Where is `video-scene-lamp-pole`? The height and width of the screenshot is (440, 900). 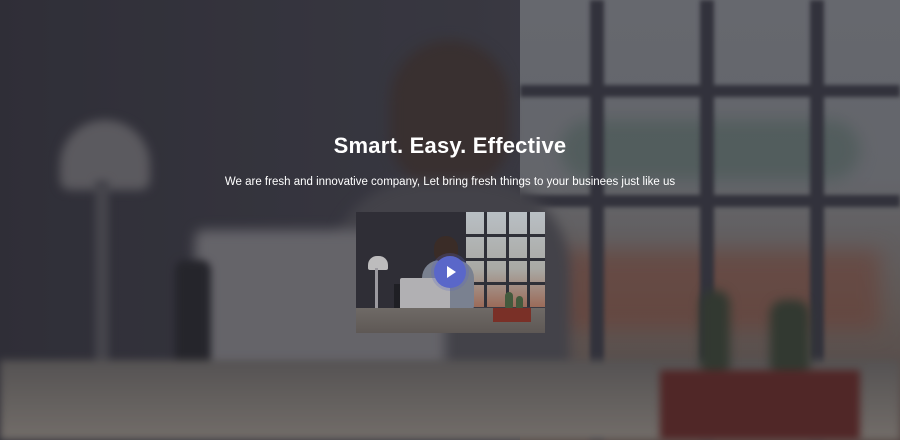
video-scene-lamp-pole is located at coordinates (376, 290).